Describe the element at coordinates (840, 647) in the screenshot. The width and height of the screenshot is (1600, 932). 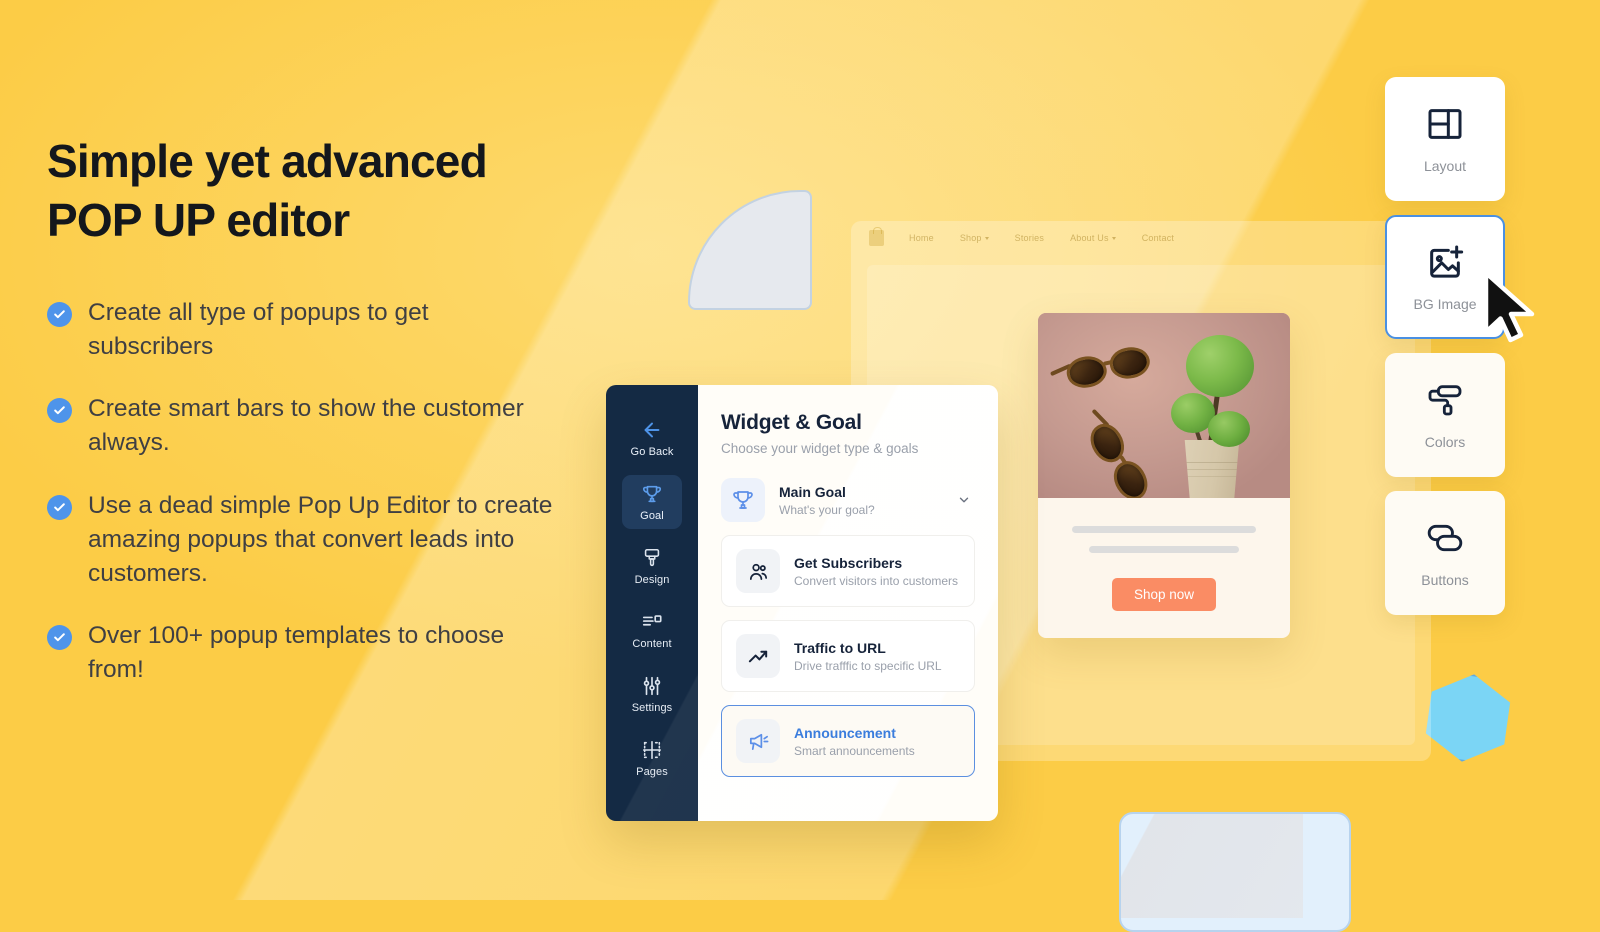
I see `option-title: Traffic to URL` at that location.